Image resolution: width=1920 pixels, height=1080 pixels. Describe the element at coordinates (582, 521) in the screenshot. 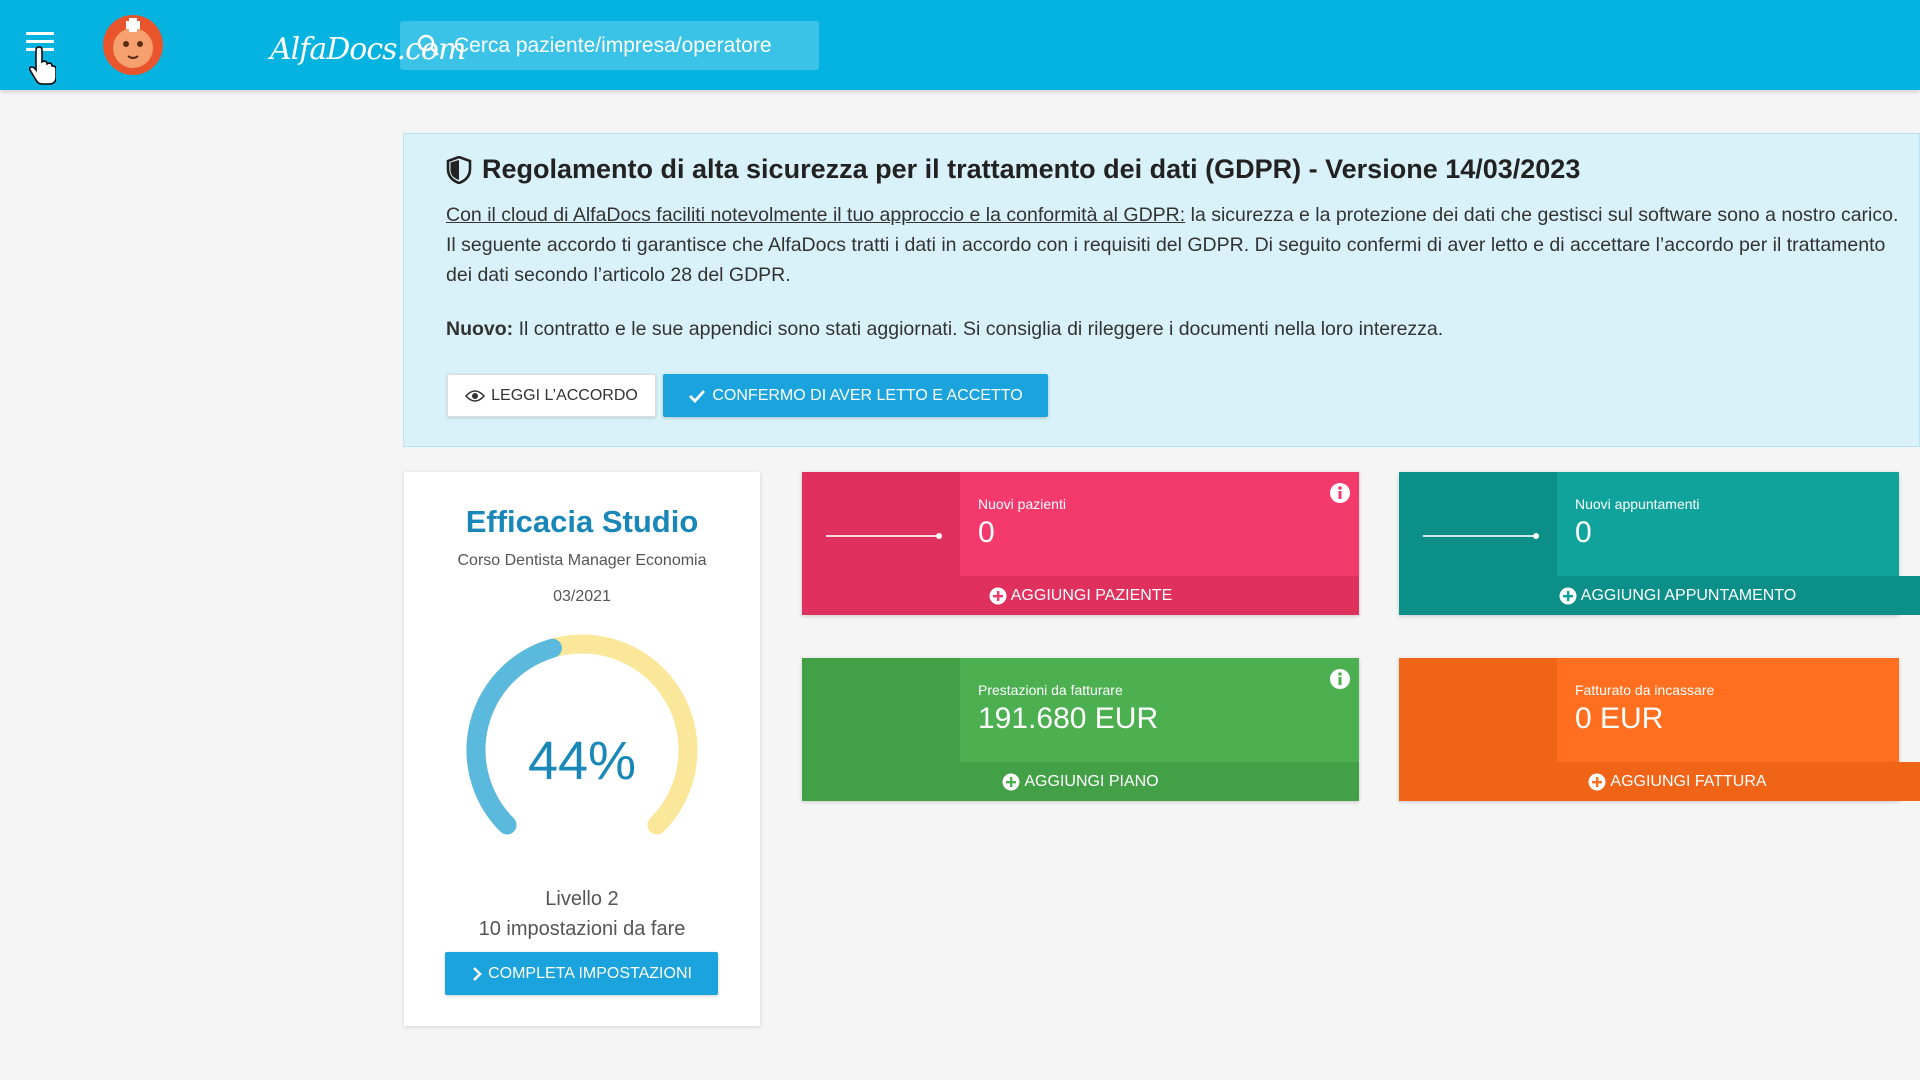

I see `efficacia-title: Efficacia Studio` at that location.